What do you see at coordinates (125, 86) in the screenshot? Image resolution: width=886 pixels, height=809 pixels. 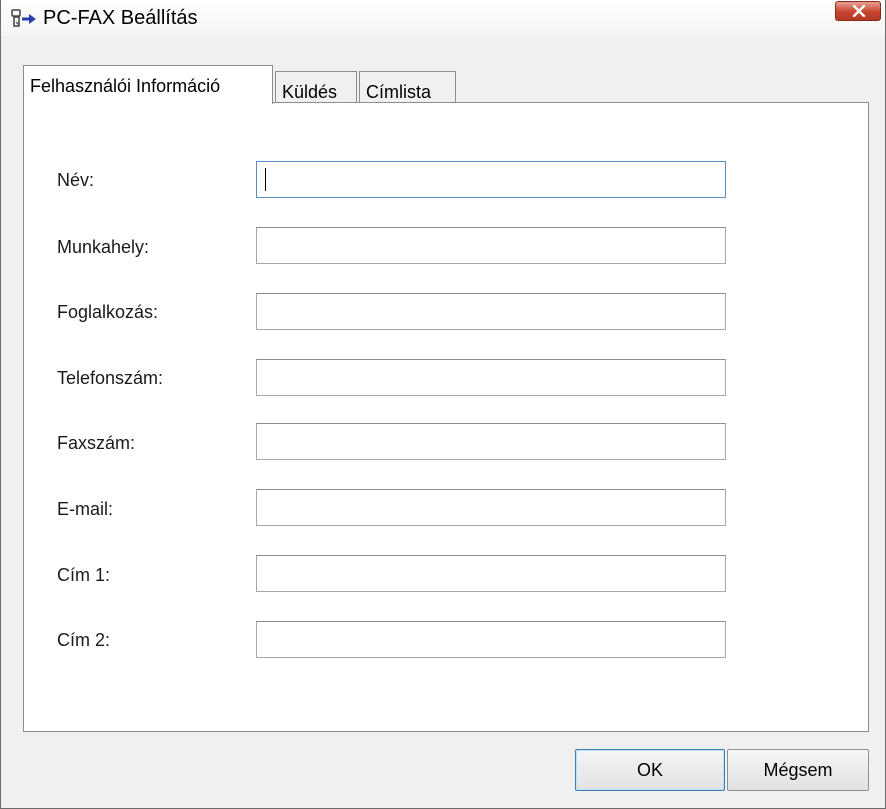 I see `tab-label: Felhasználói Információ` at bounding box center [125, 86].